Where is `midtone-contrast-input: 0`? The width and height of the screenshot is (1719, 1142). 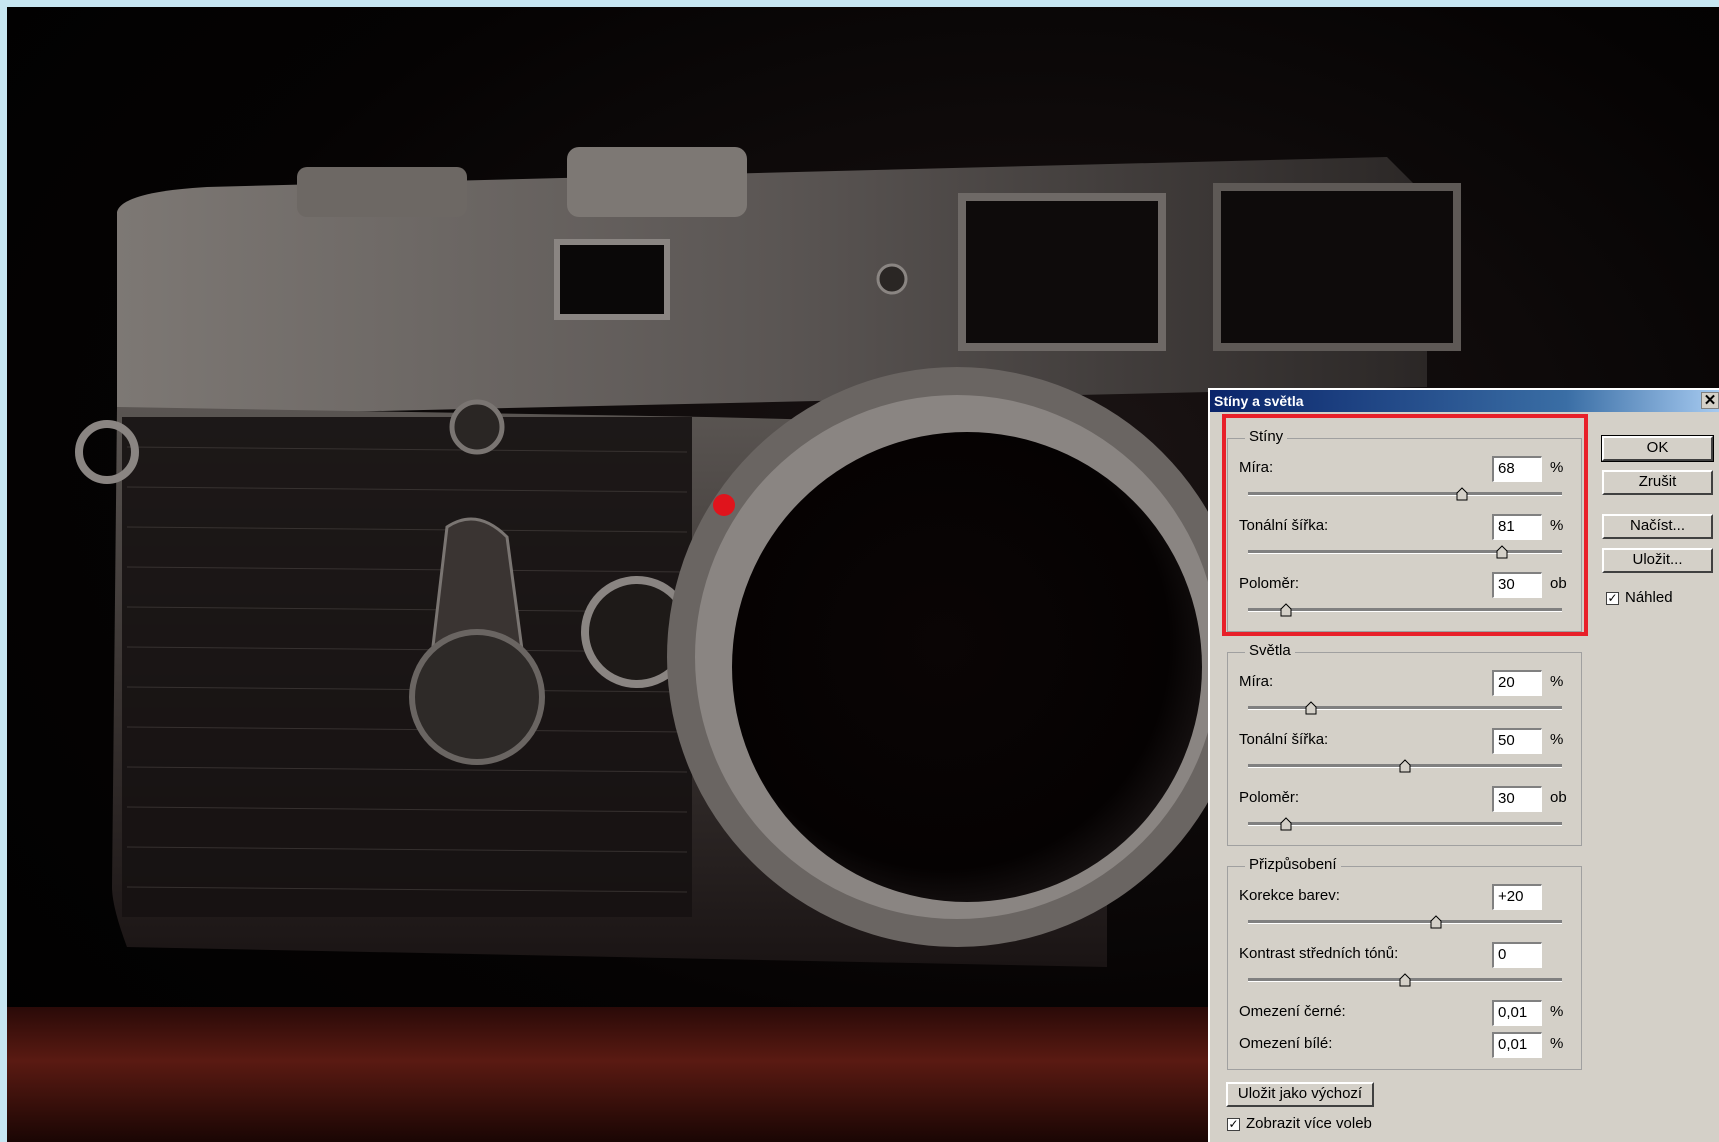
midtone-contrast-input: 0 is located at coordinates (1517, 955).